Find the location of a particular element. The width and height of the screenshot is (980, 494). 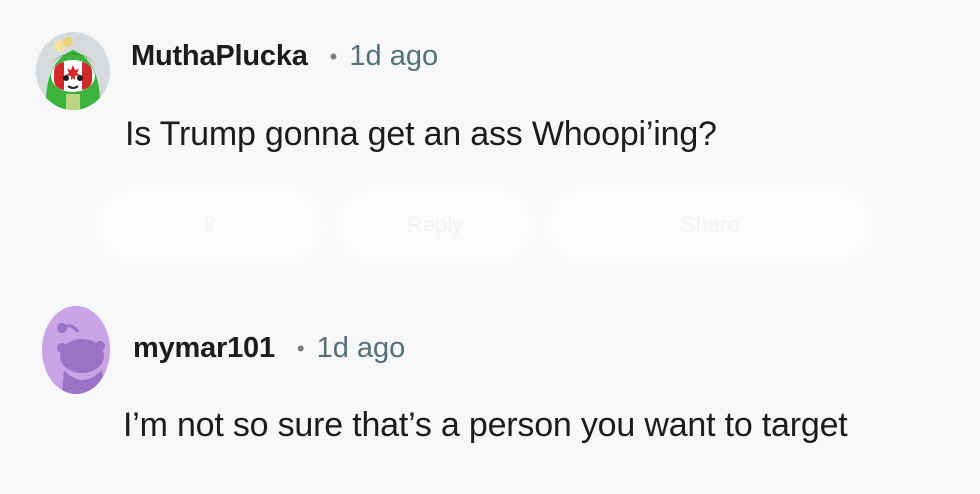

upvote-icon: ⇧ is located at coordinates (210, 224).